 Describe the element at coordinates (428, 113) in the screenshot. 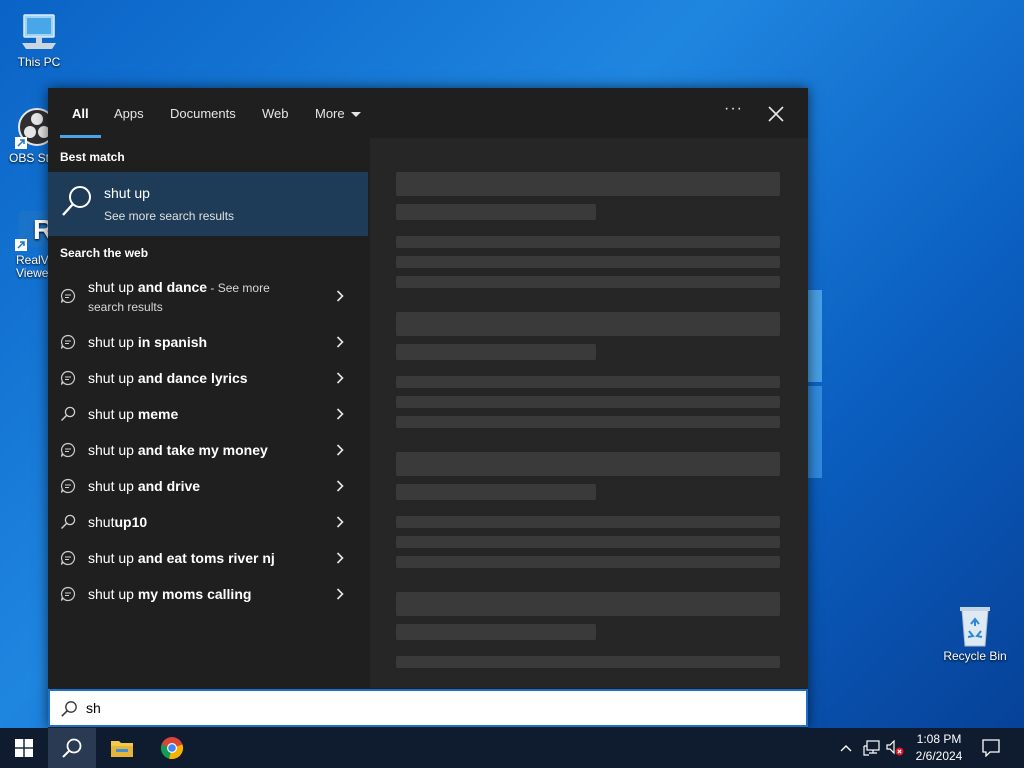

I see `search-tabs: All Apps Documents Web More ···` at that location.